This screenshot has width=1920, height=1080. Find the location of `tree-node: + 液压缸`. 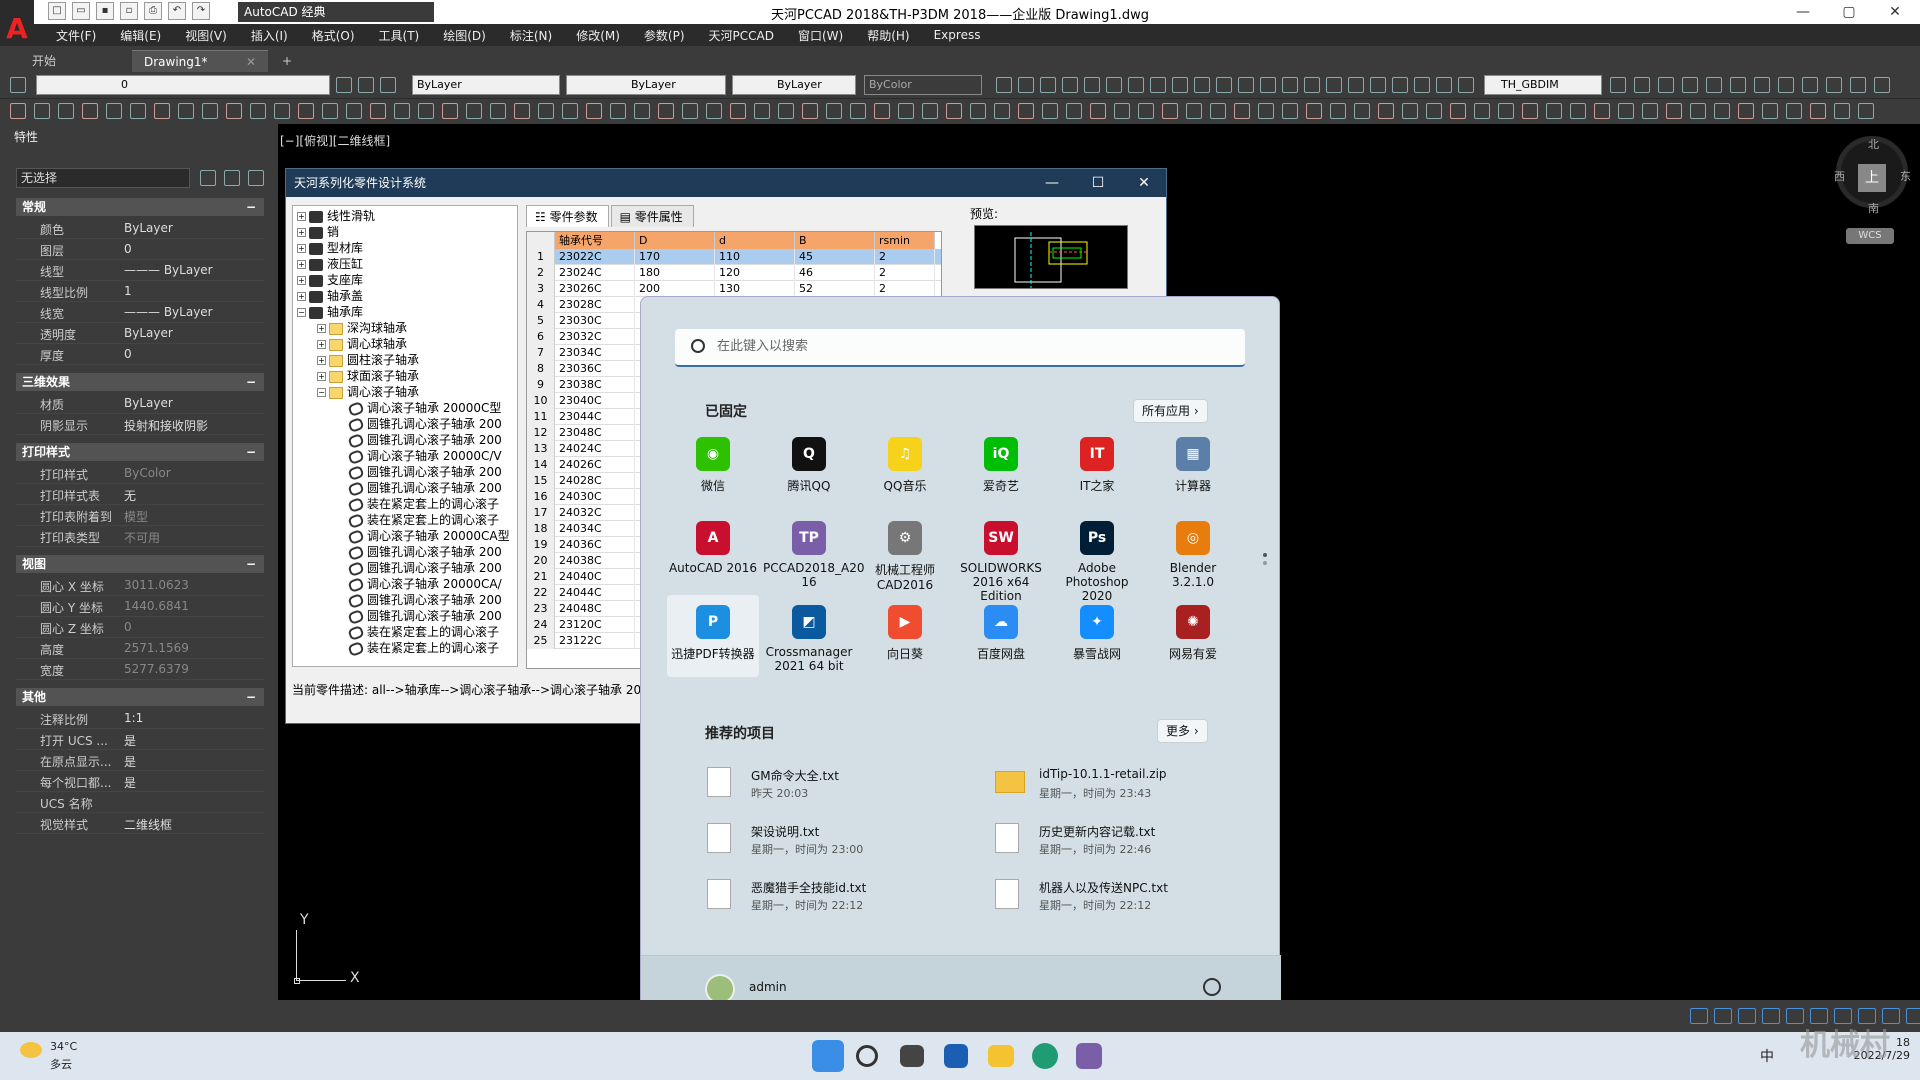

tree-node: + 液压缸 is located at coordinates (330, 264).